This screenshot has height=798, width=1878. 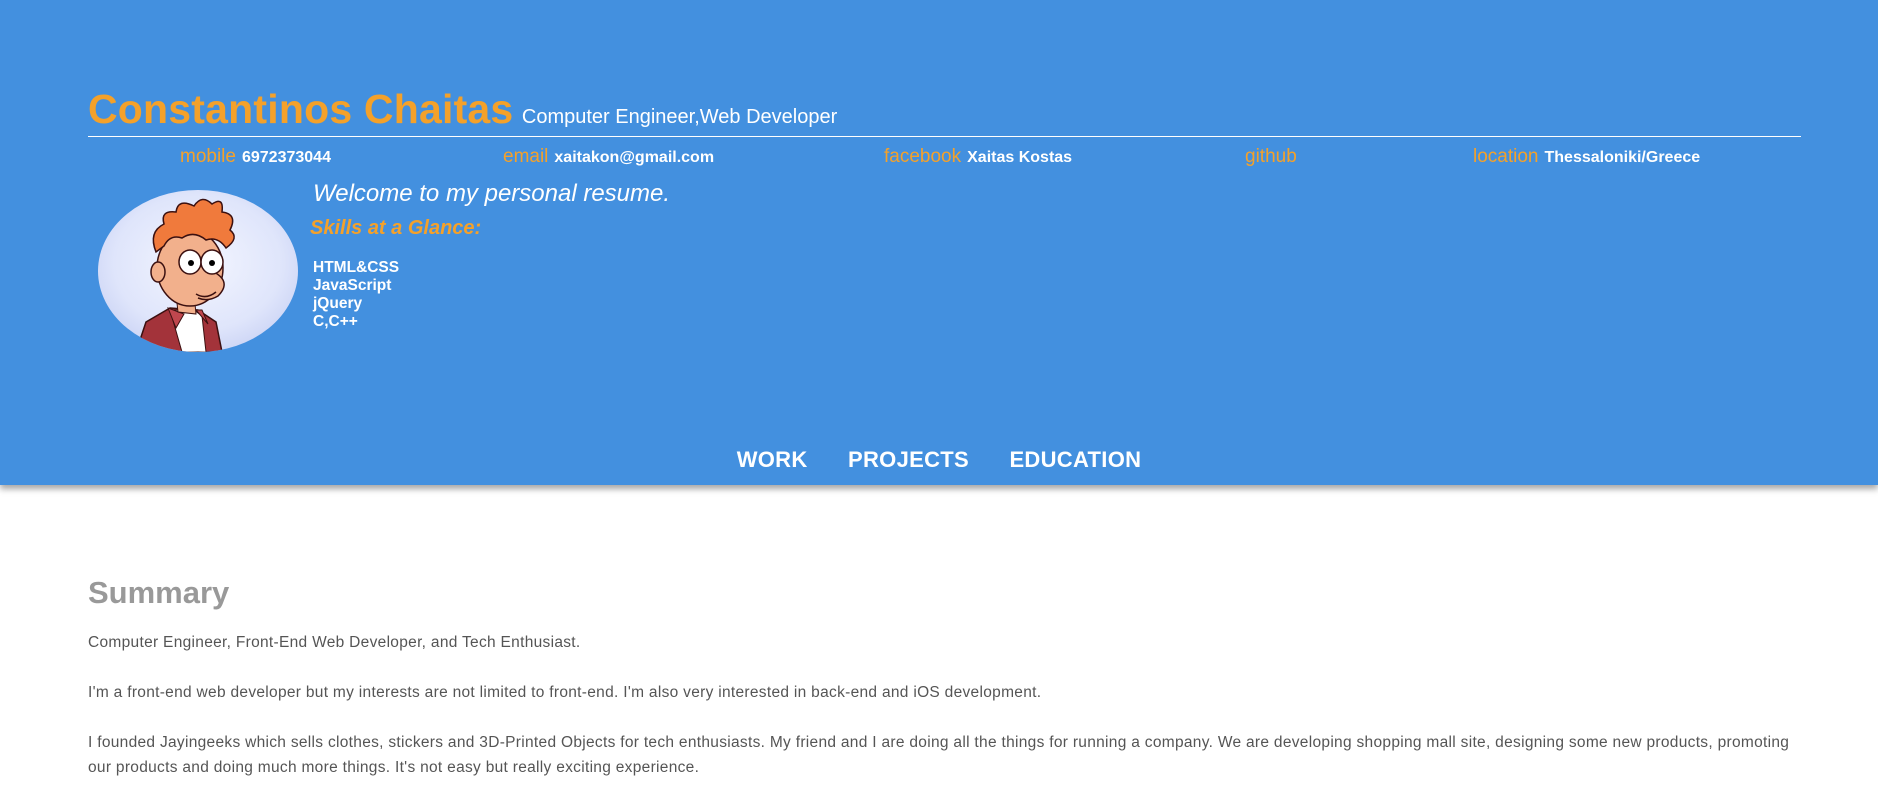 I want to click on skill-item: C,C++, so click(x=335, y=321).